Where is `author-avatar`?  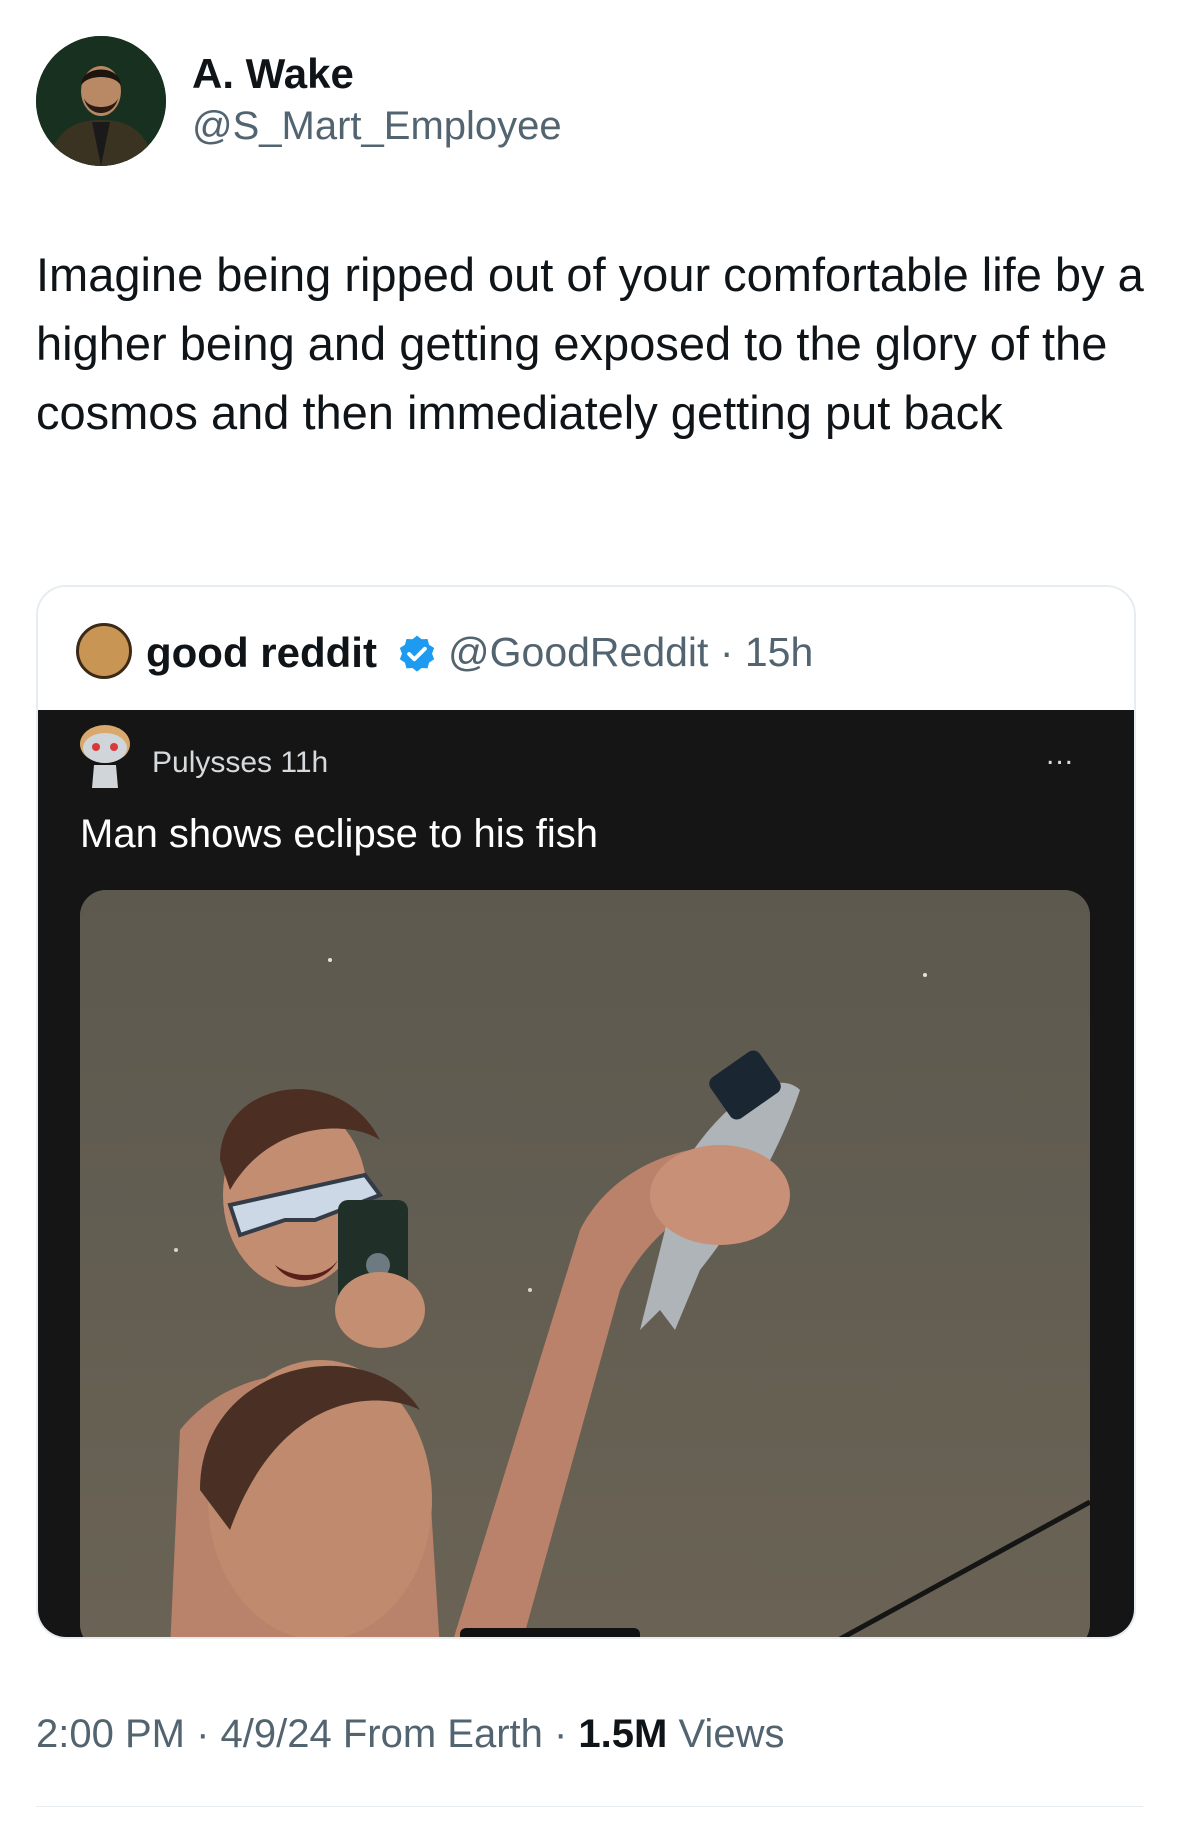 author-avatar is located at coordinates (101, 101).